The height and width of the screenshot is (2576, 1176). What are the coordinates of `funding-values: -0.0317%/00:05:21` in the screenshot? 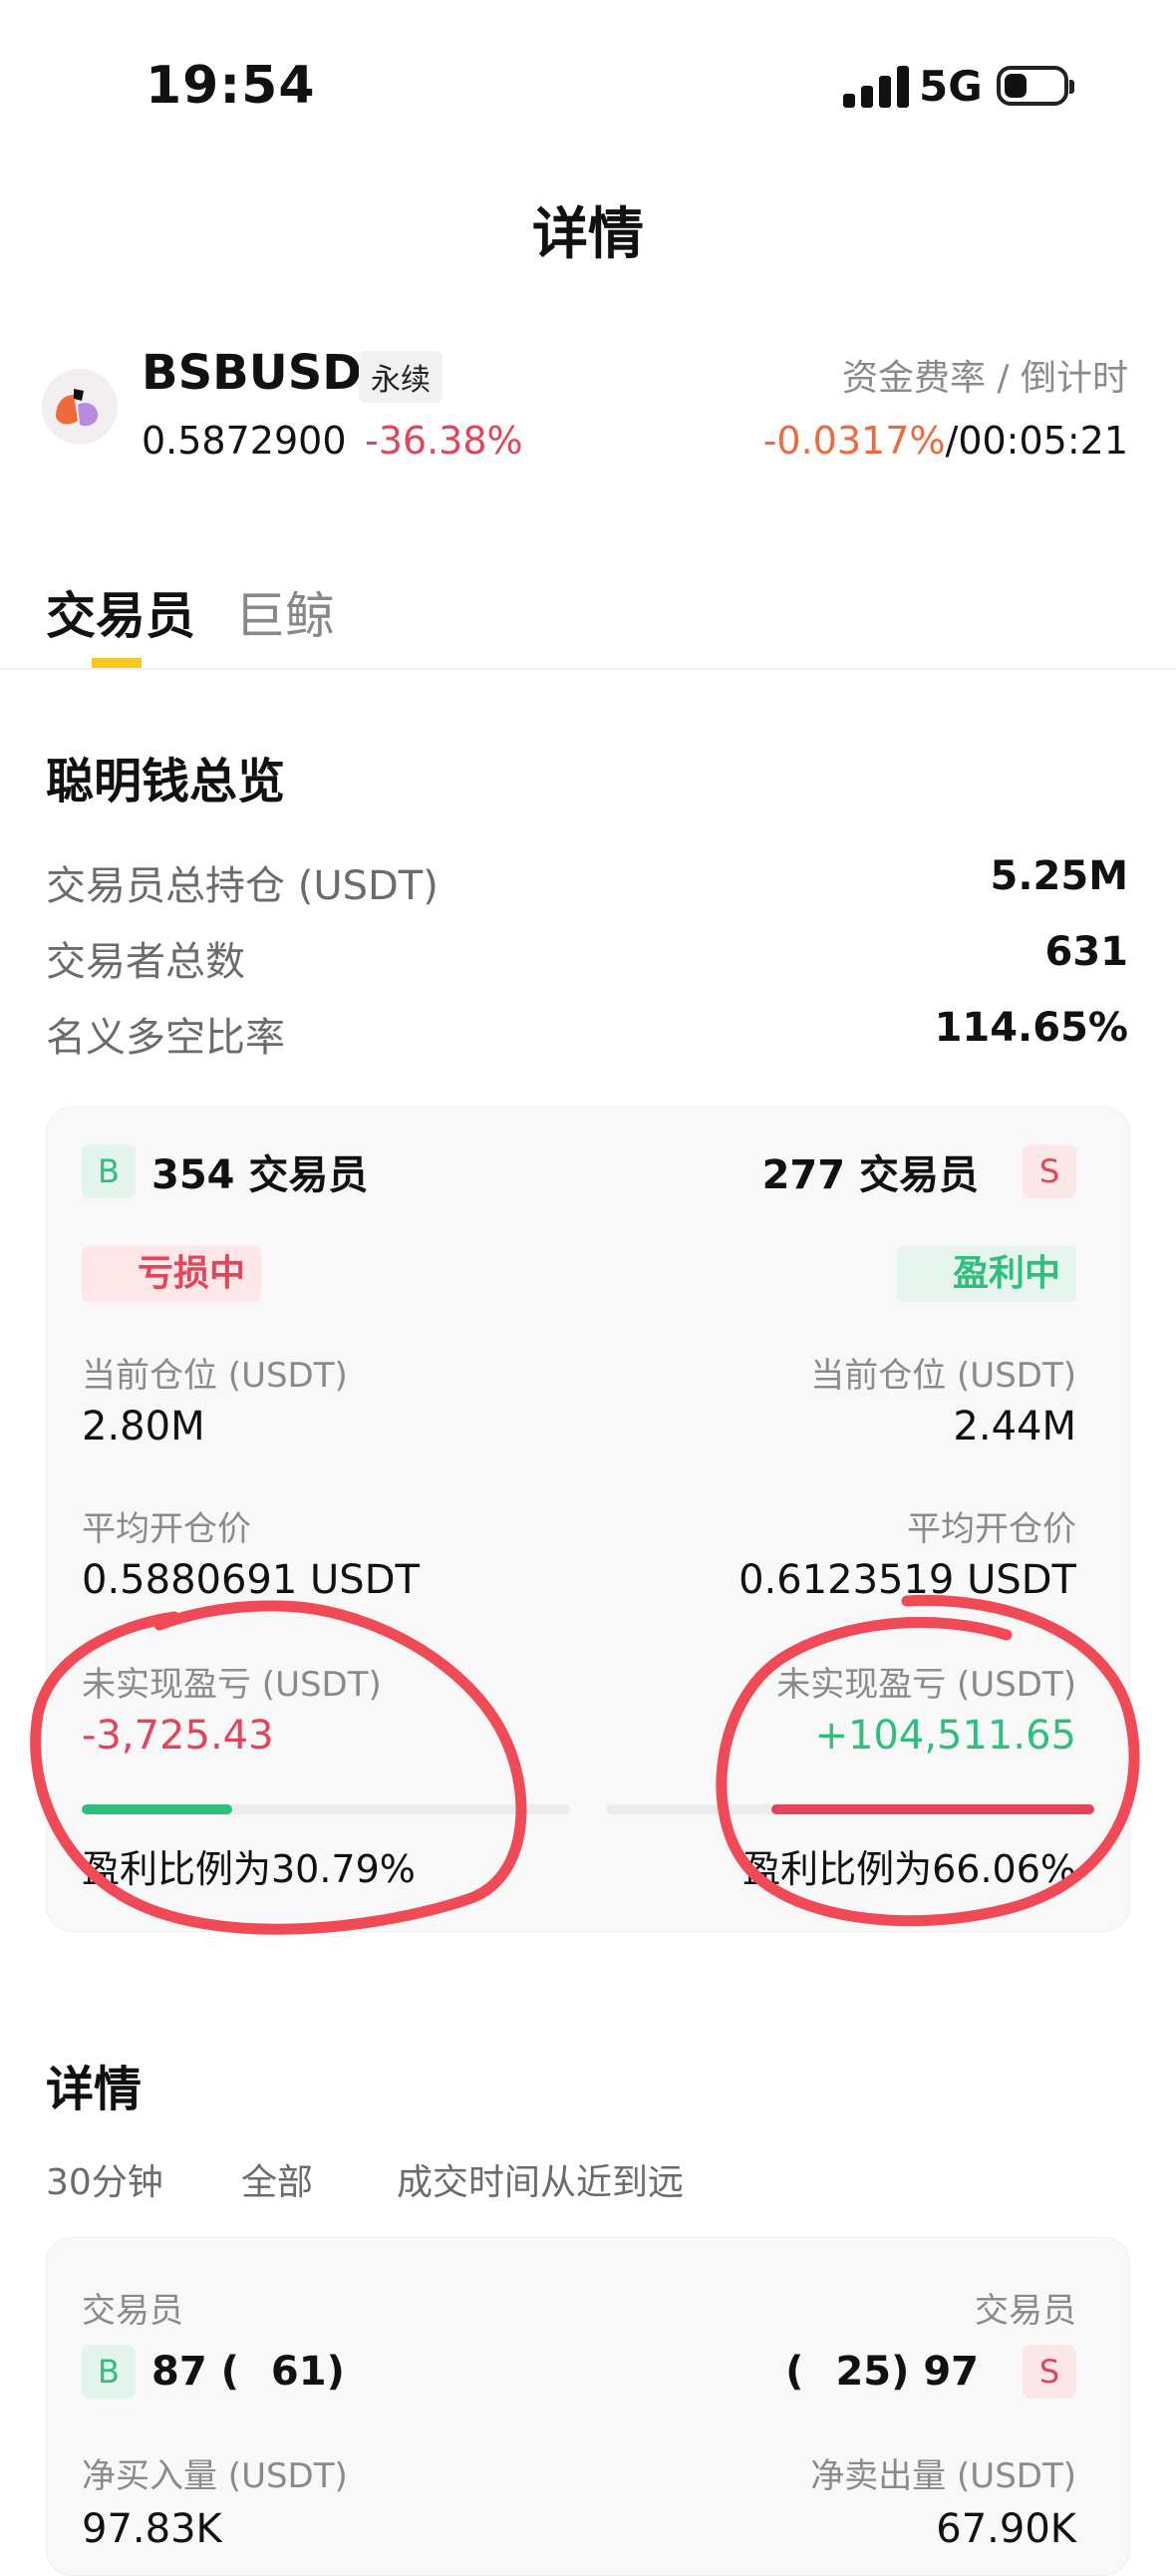 It's located at (945, 441).